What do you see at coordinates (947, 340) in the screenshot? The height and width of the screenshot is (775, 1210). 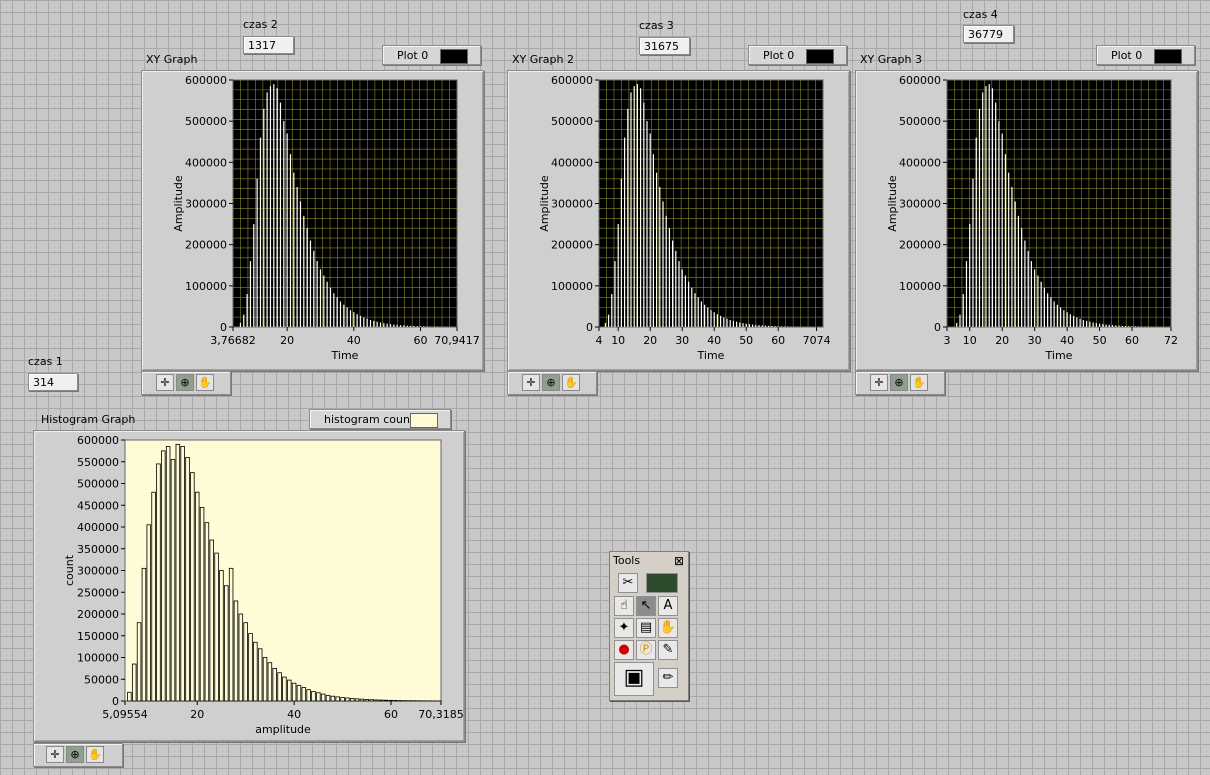 I see `x-tick-label: 3` at bounding box center [947, 340].